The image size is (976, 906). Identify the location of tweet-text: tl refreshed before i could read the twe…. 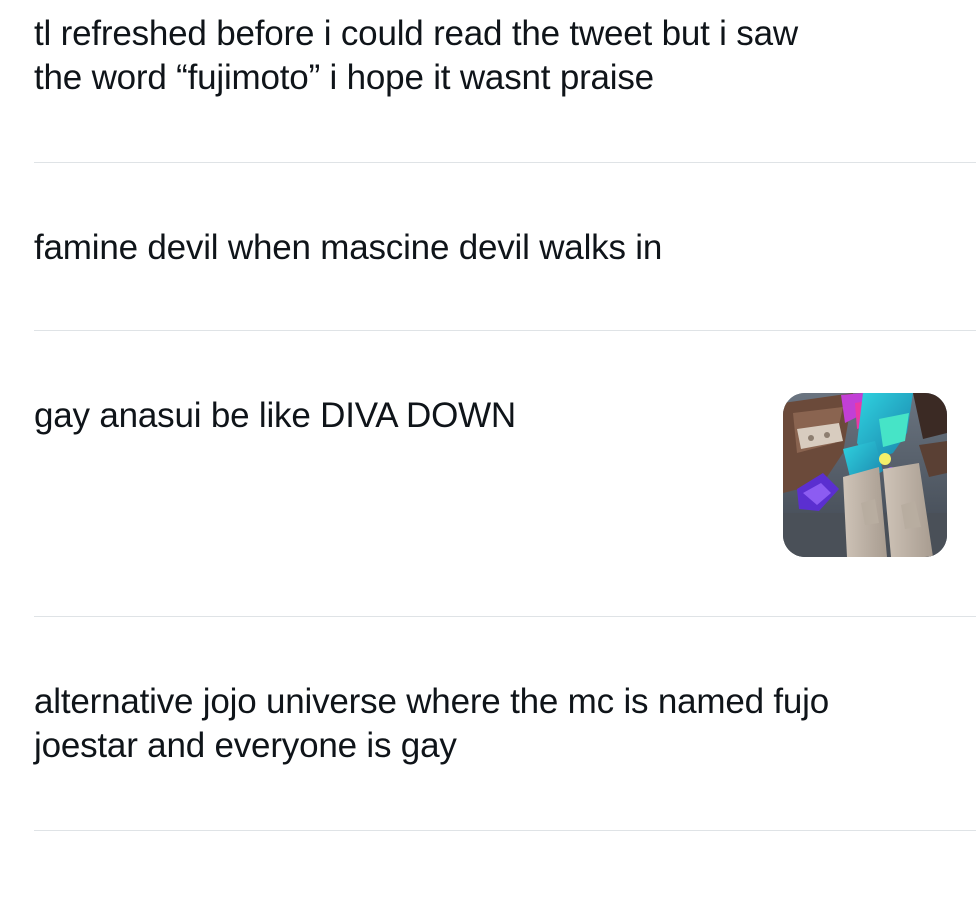
(416, 55).